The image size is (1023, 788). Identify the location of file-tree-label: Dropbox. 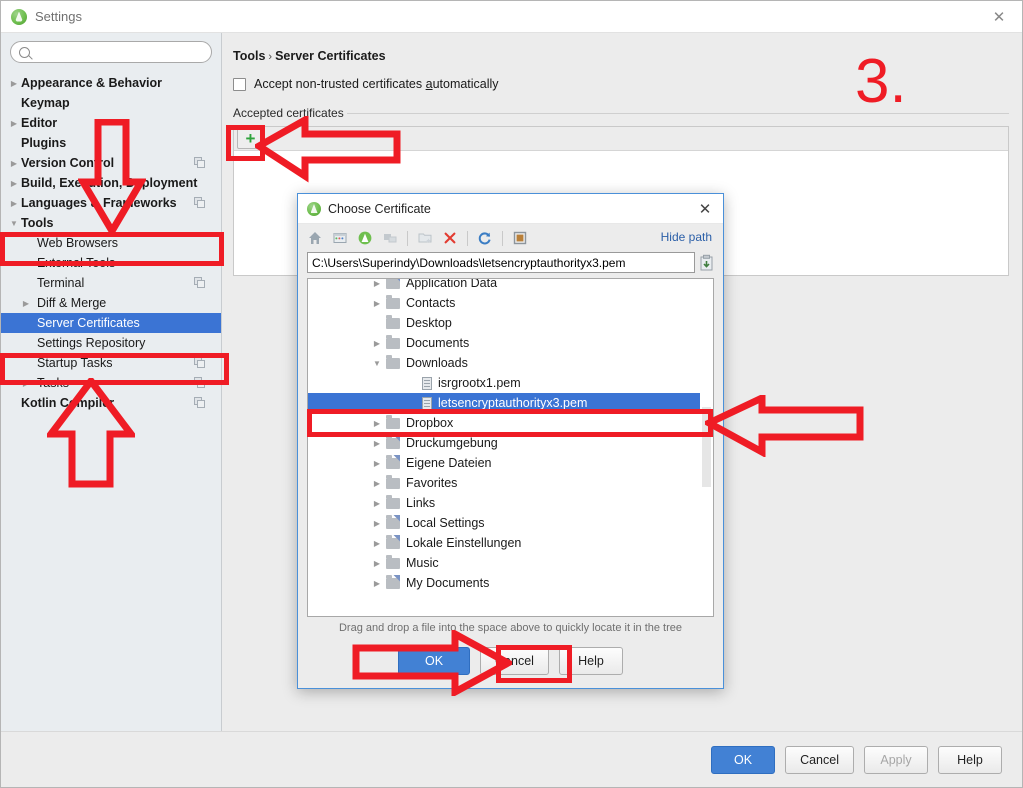
(430, 423).